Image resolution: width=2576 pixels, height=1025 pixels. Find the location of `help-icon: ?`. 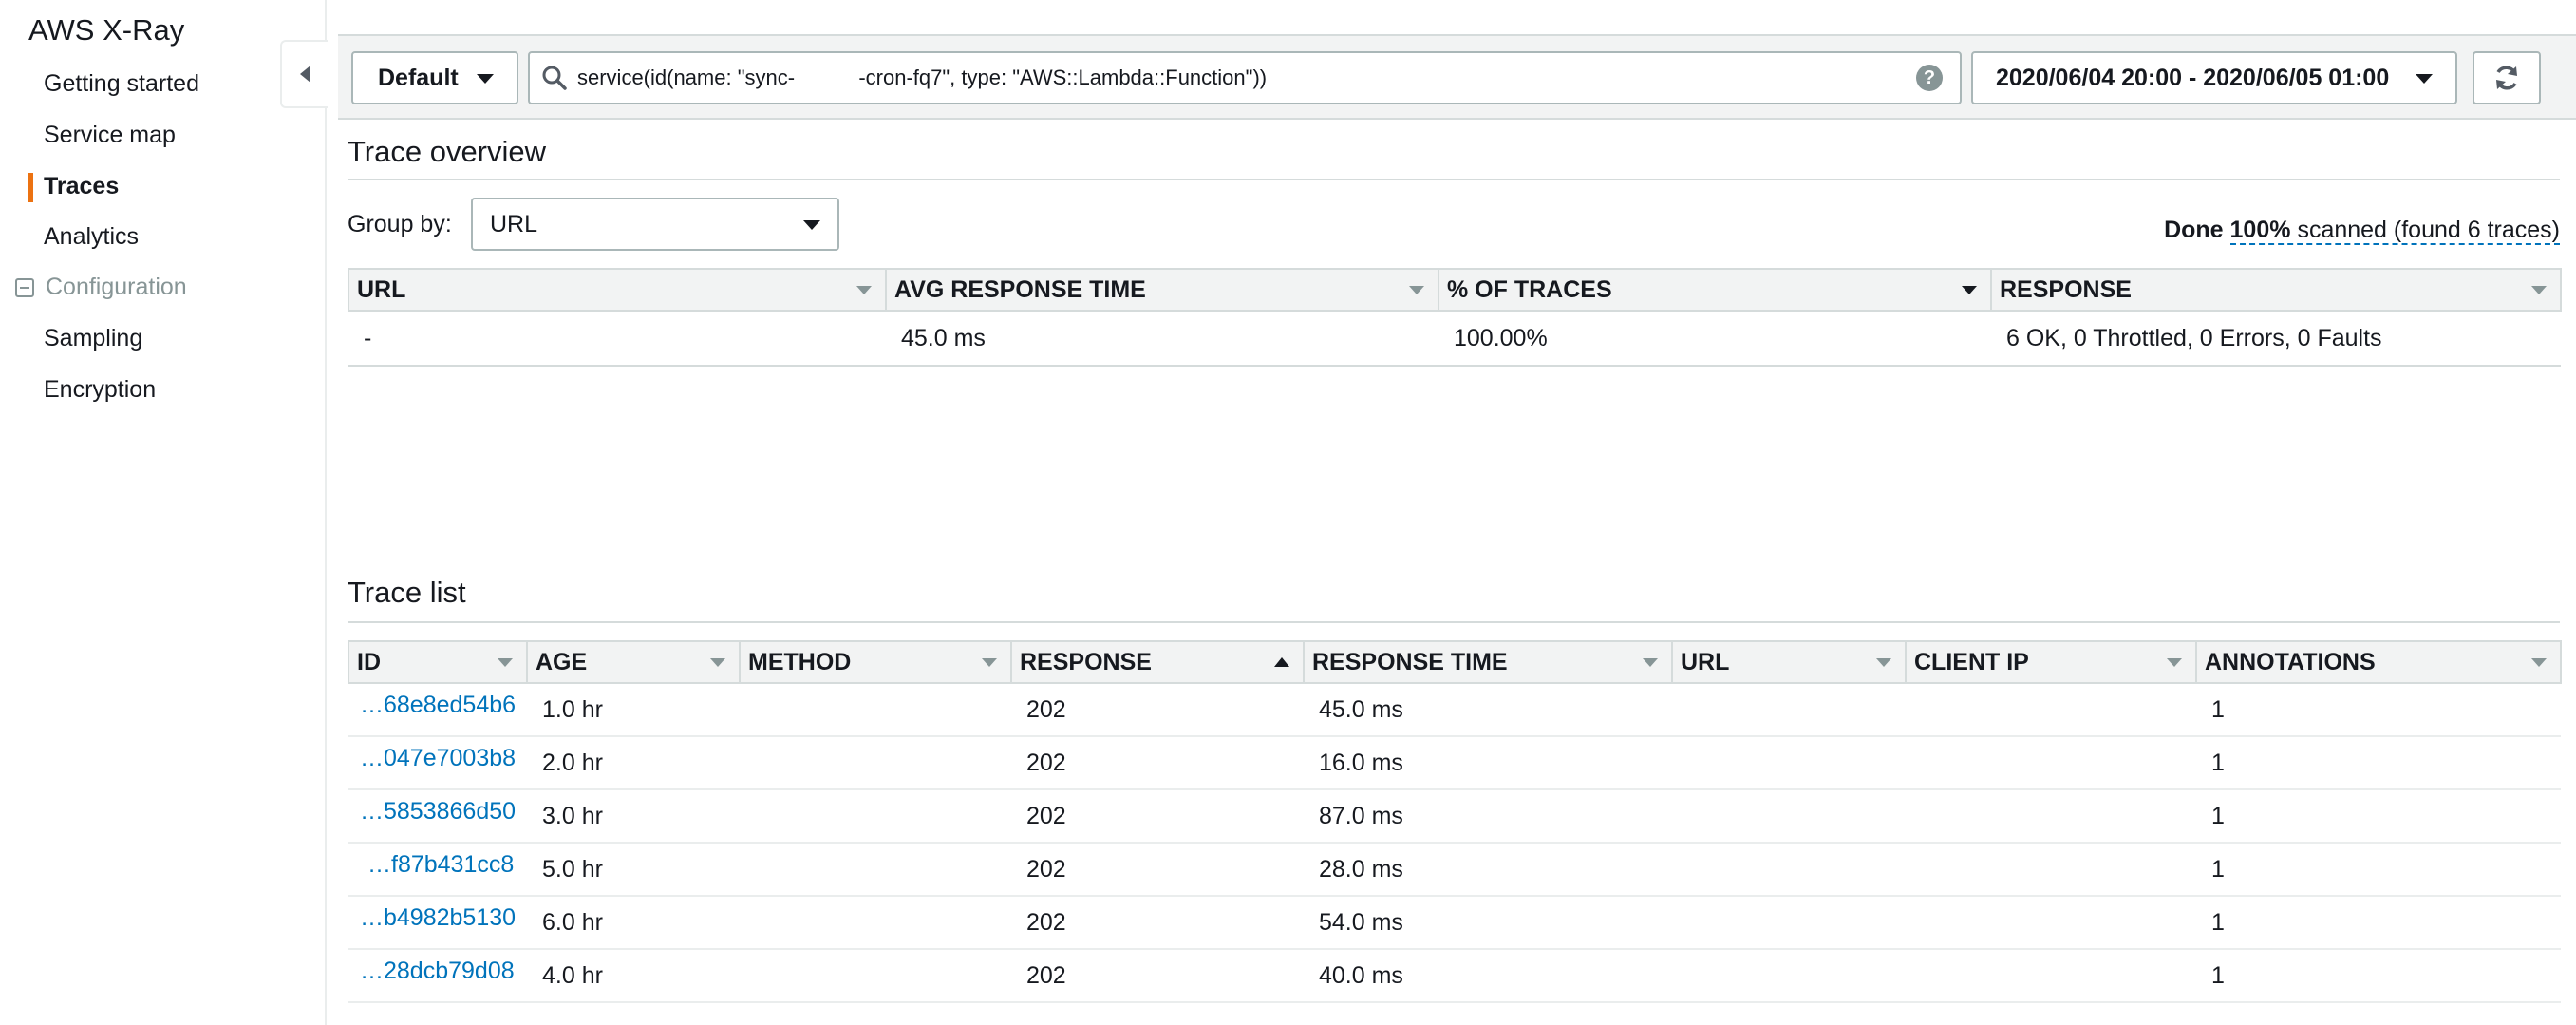

help-icon: ? is located at coordinates (1929, 78).